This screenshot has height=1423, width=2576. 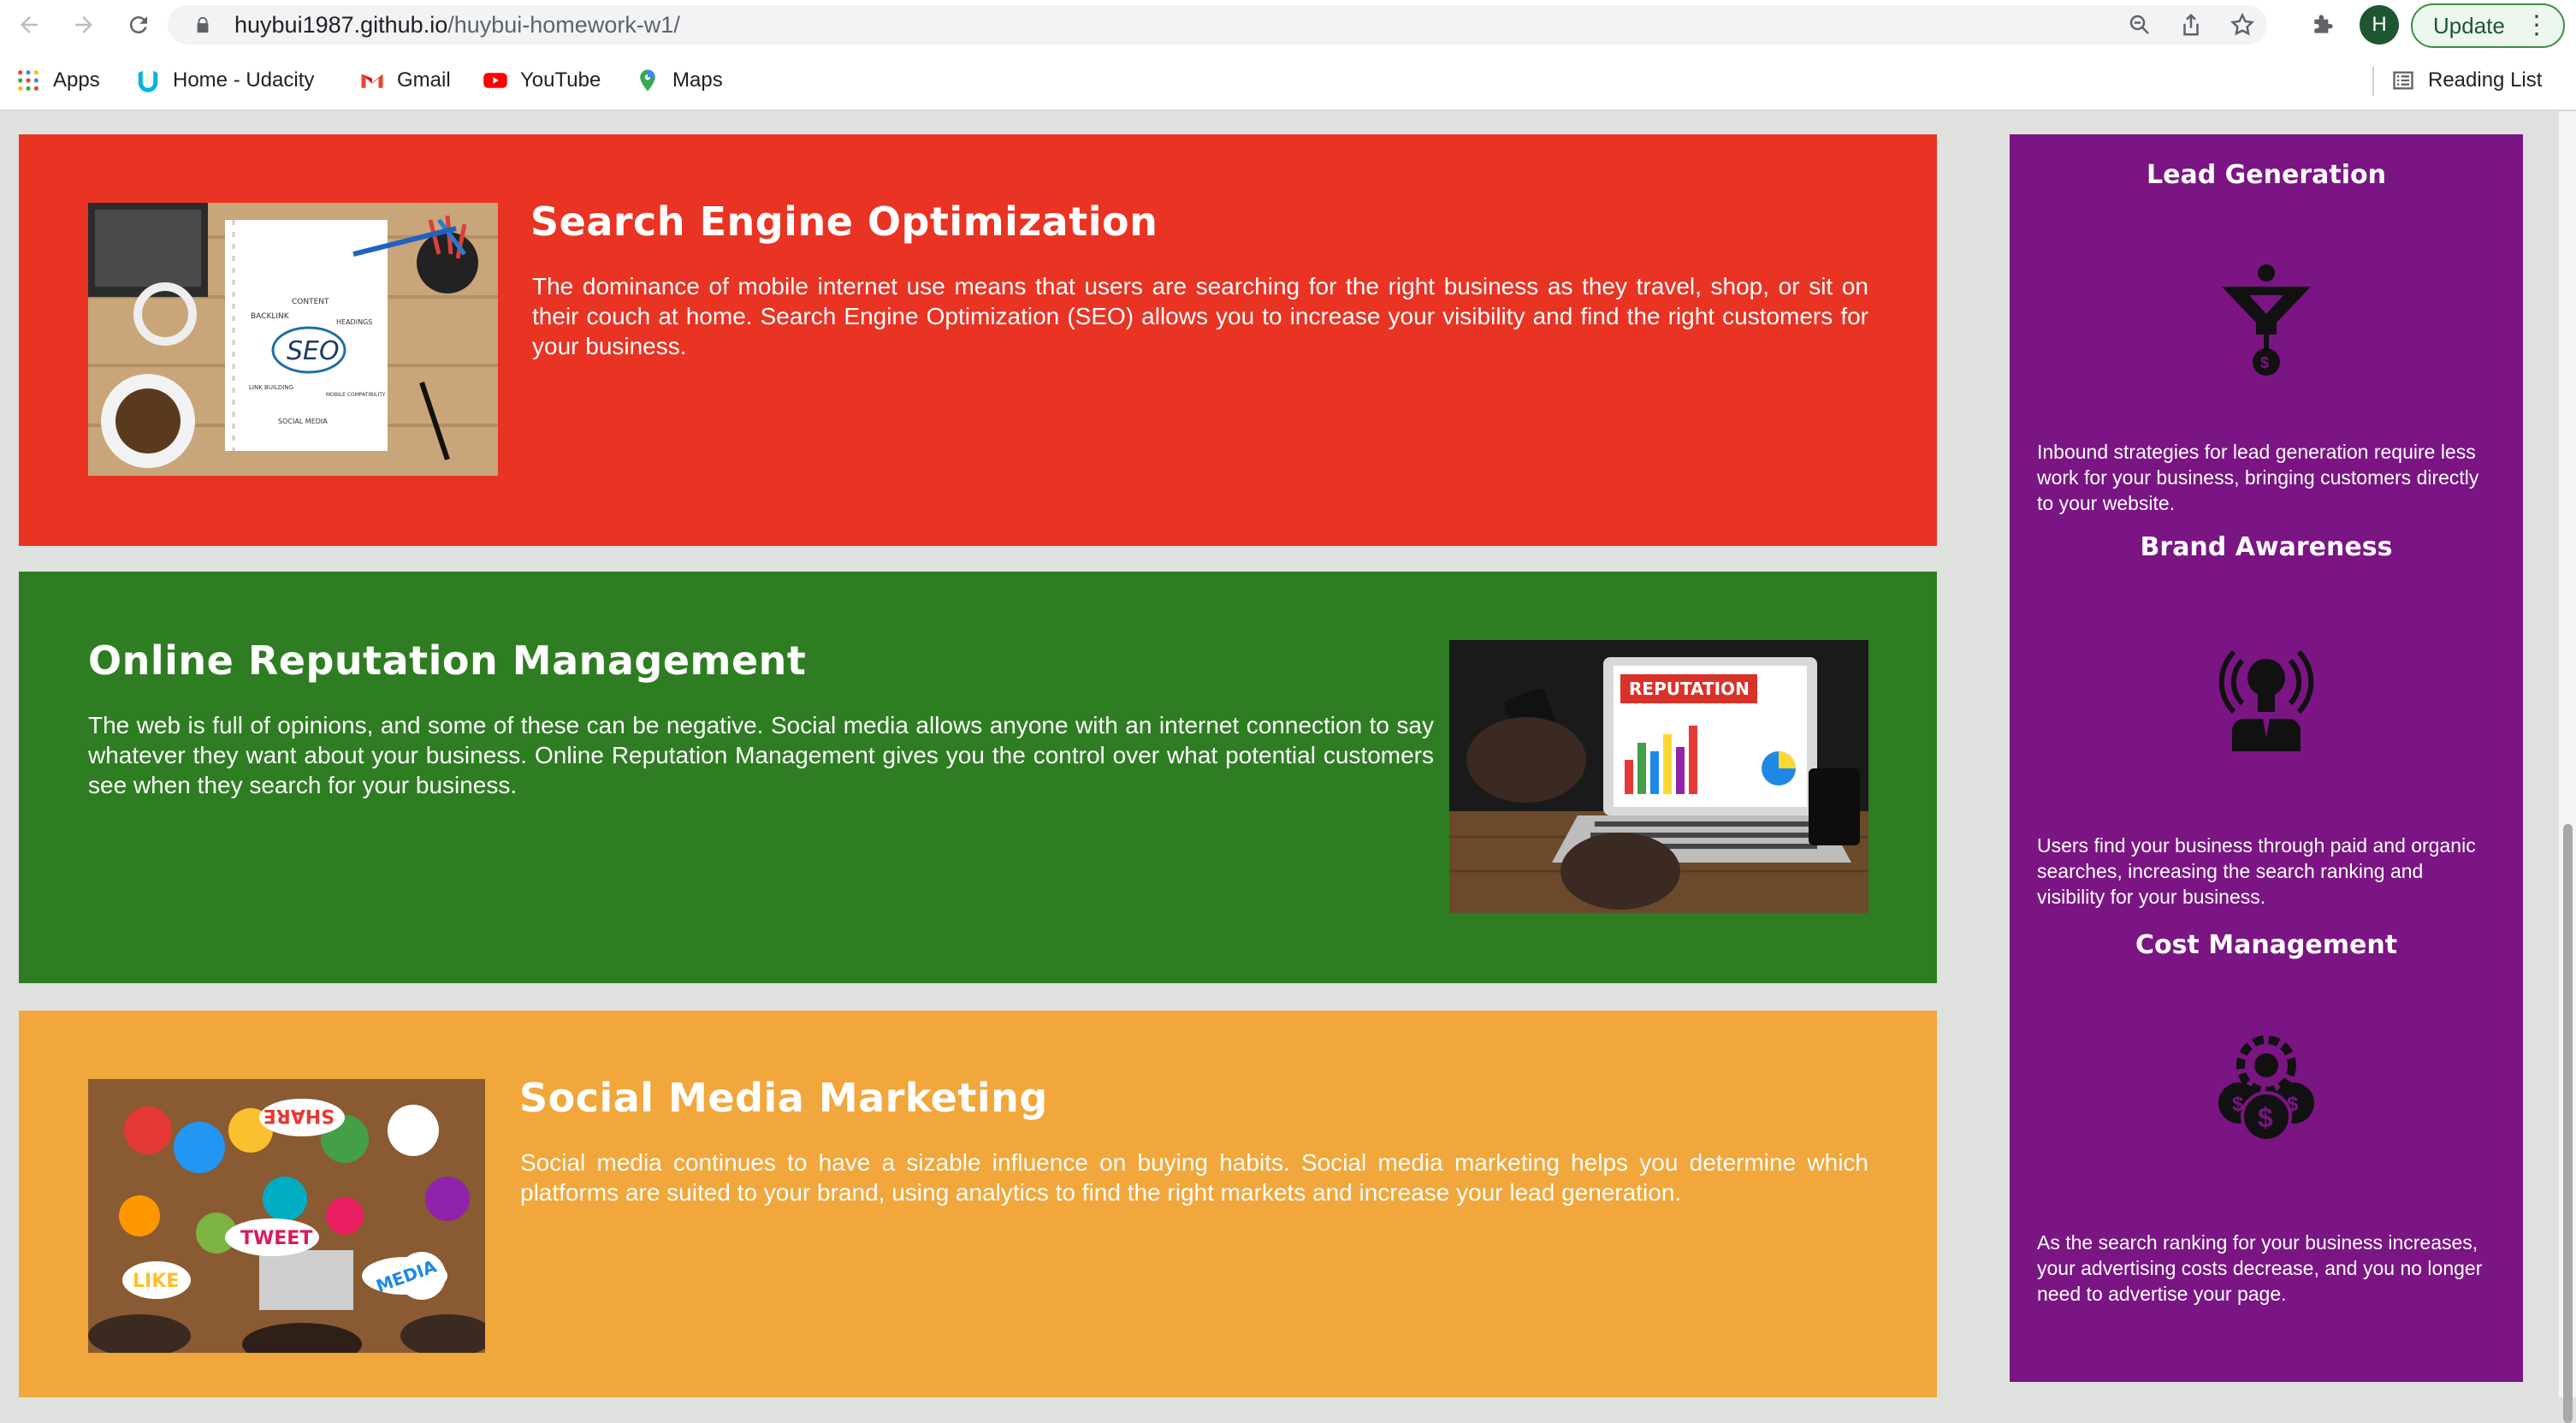 What do you see at coordinates (2266, 547) in the screenshot?
I see `feature-title: Brand Awareness` at bounding box center [2266, 547].